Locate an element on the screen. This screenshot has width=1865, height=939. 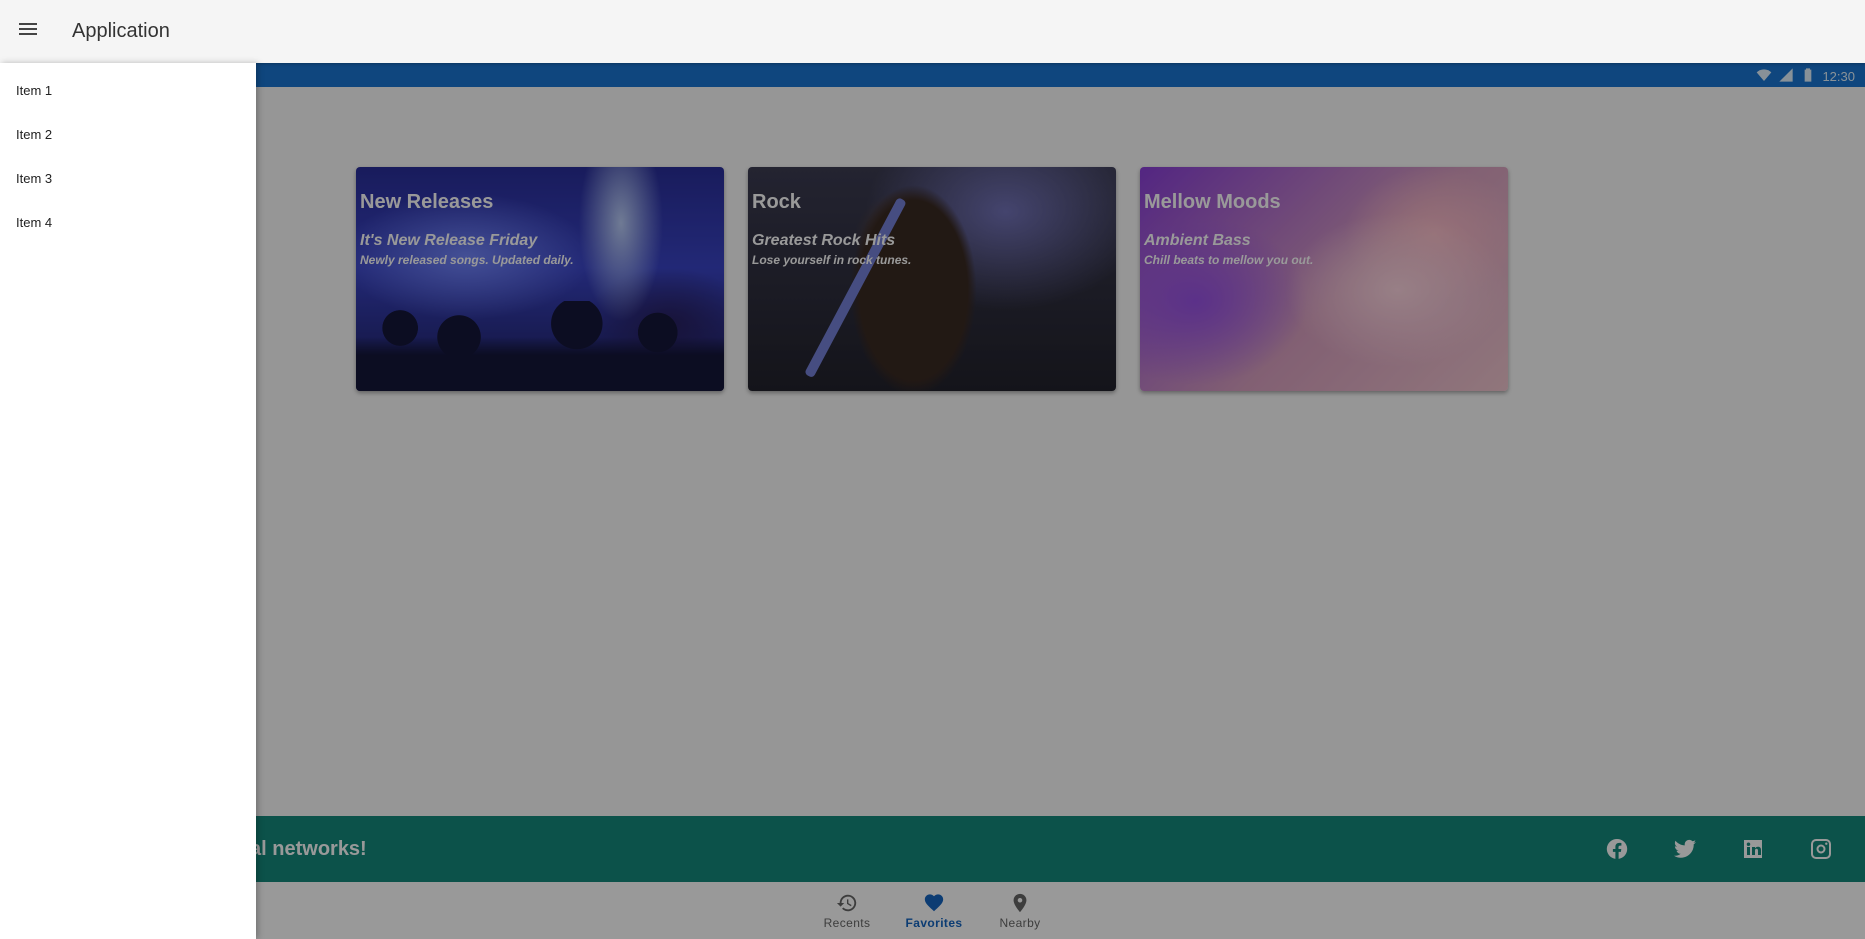
app-bar: Application is located at coordinates (932, 31).